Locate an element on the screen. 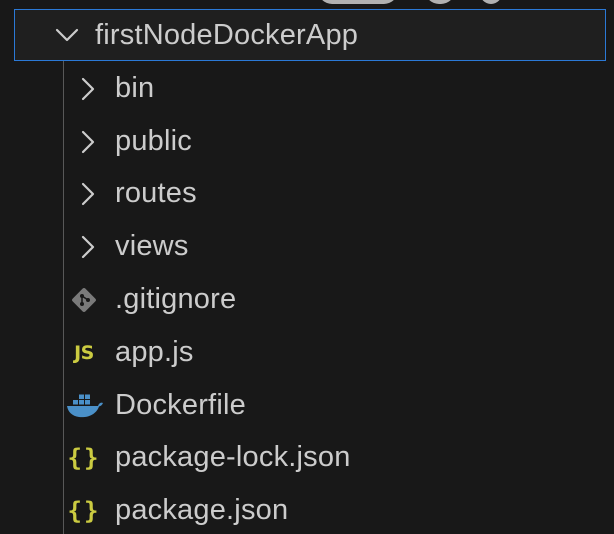 The image size is (614, 534). docker-icon is located at coordinates (85, 406).